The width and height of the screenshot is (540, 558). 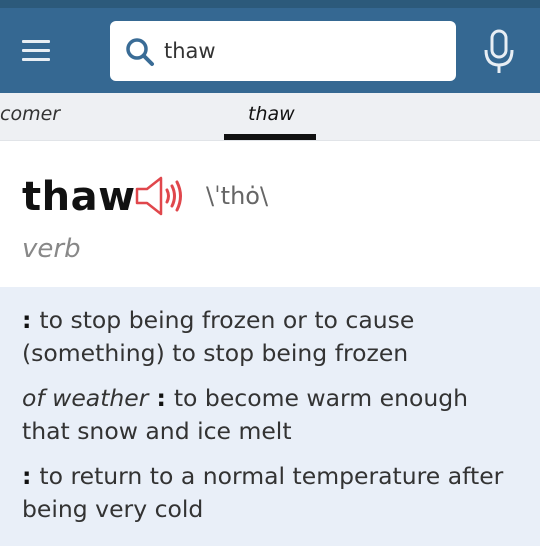 I want to click on bottom-spacer, so click(x=270, y=552).